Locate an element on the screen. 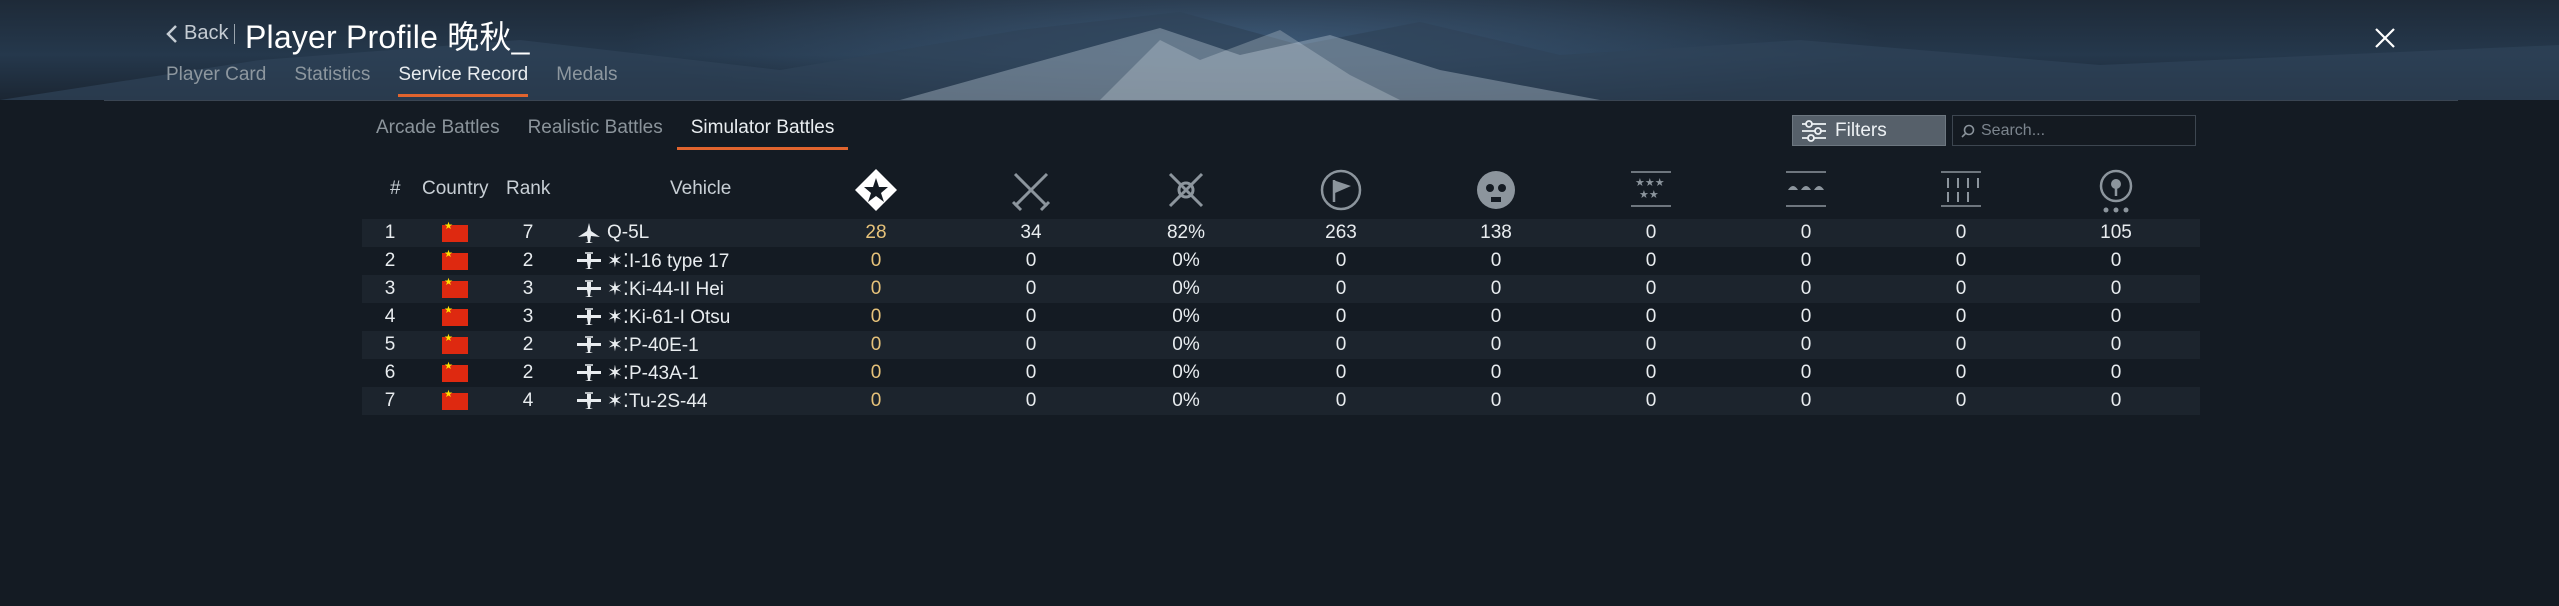 This screenshot has width=2559, height=606. tab-arcade-battles: Arcade Battles is located at coordinates (438, 132).